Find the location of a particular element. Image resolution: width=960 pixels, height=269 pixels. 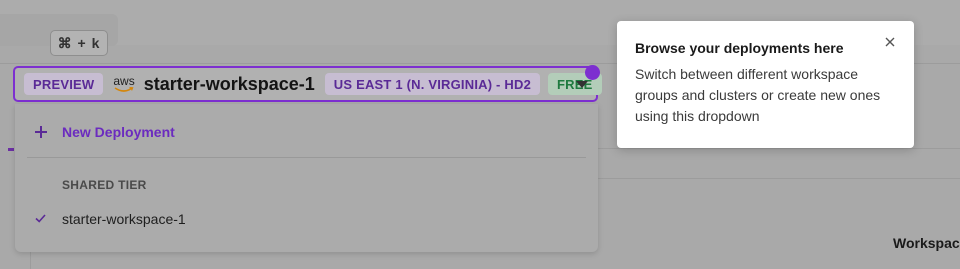

close-icon is located at coordinates (890, 42).